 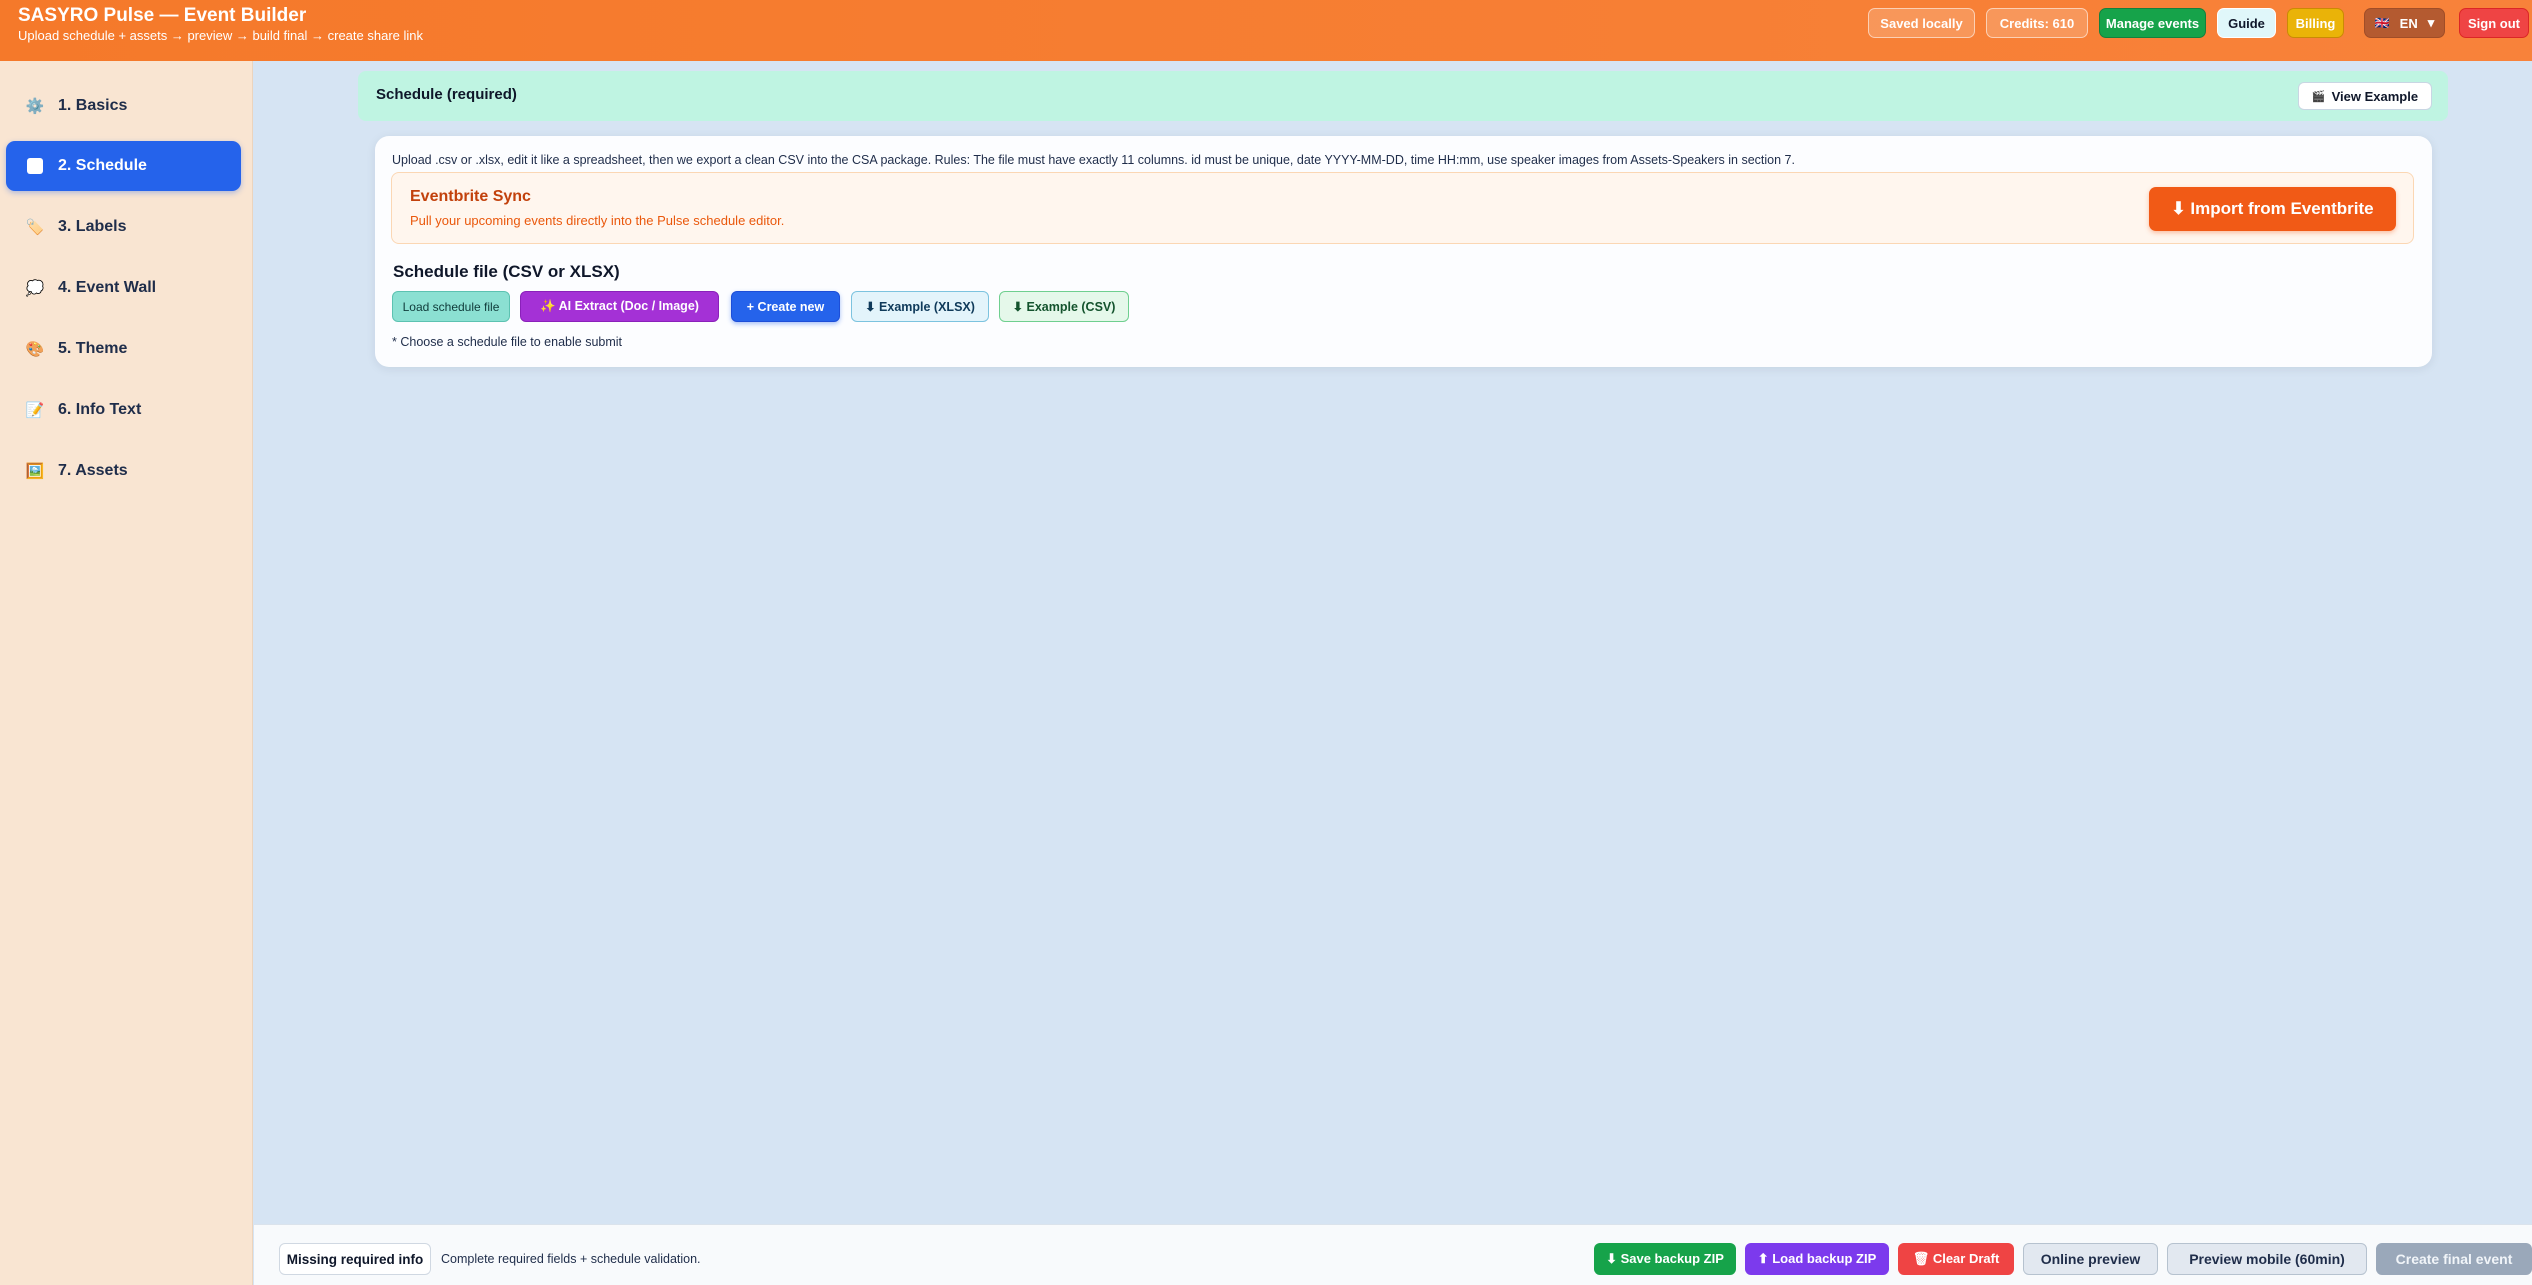 What do you see at coordinates (1403, 96) in the screenshot?
I see `section-banner: Schedule (required) 🎬 View Example` at bounding box center [1403, 96].